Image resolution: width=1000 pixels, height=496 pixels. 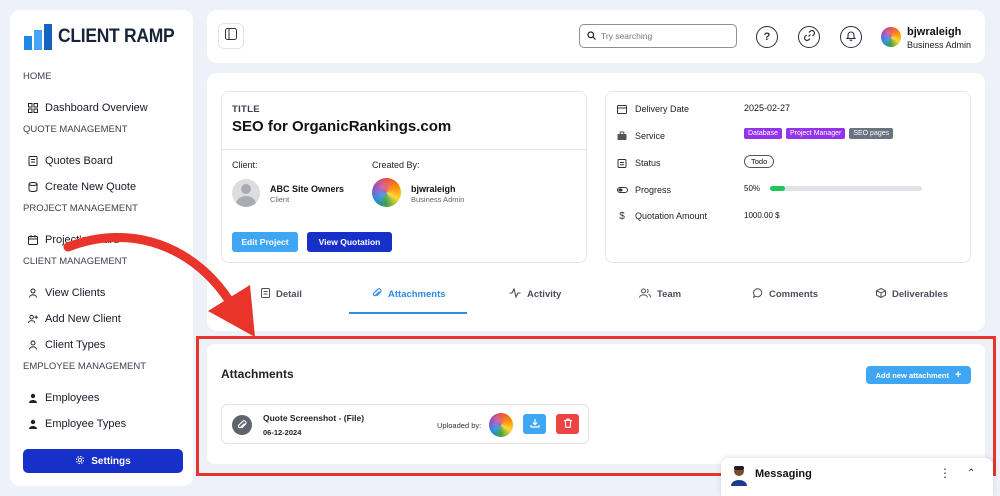 What do you see at coordinates (307, 189) in the screenshot?
I see `client-name: ABC Site Owners` at bounding box center [307, 189].